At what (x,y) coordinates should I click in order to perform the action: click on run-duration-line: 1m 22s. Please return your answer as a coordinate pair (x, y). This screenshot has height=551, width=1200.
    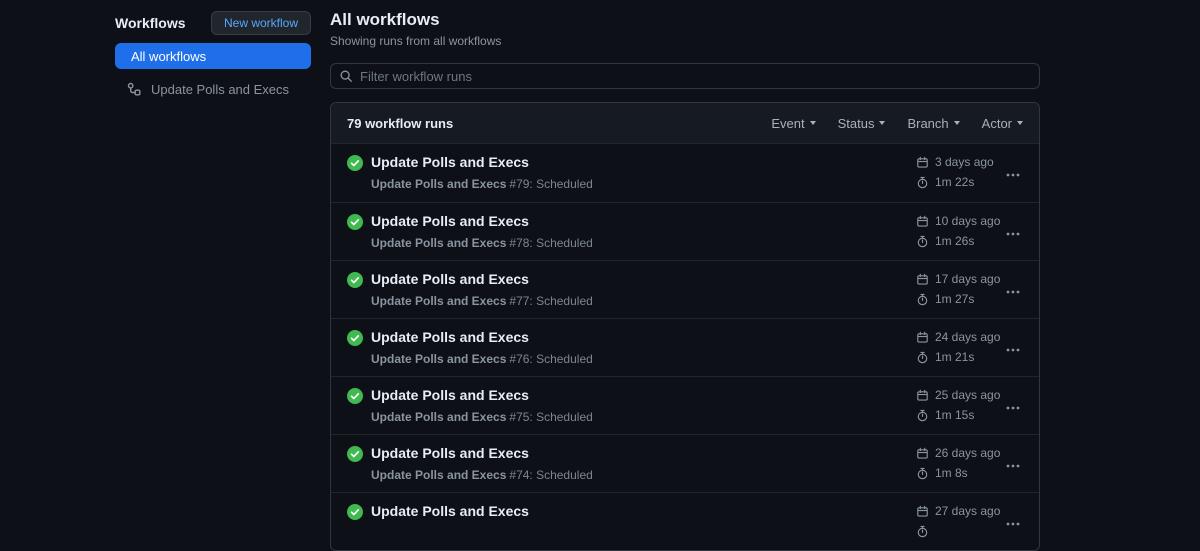
    Looking at the image, I should click on (955, 182).